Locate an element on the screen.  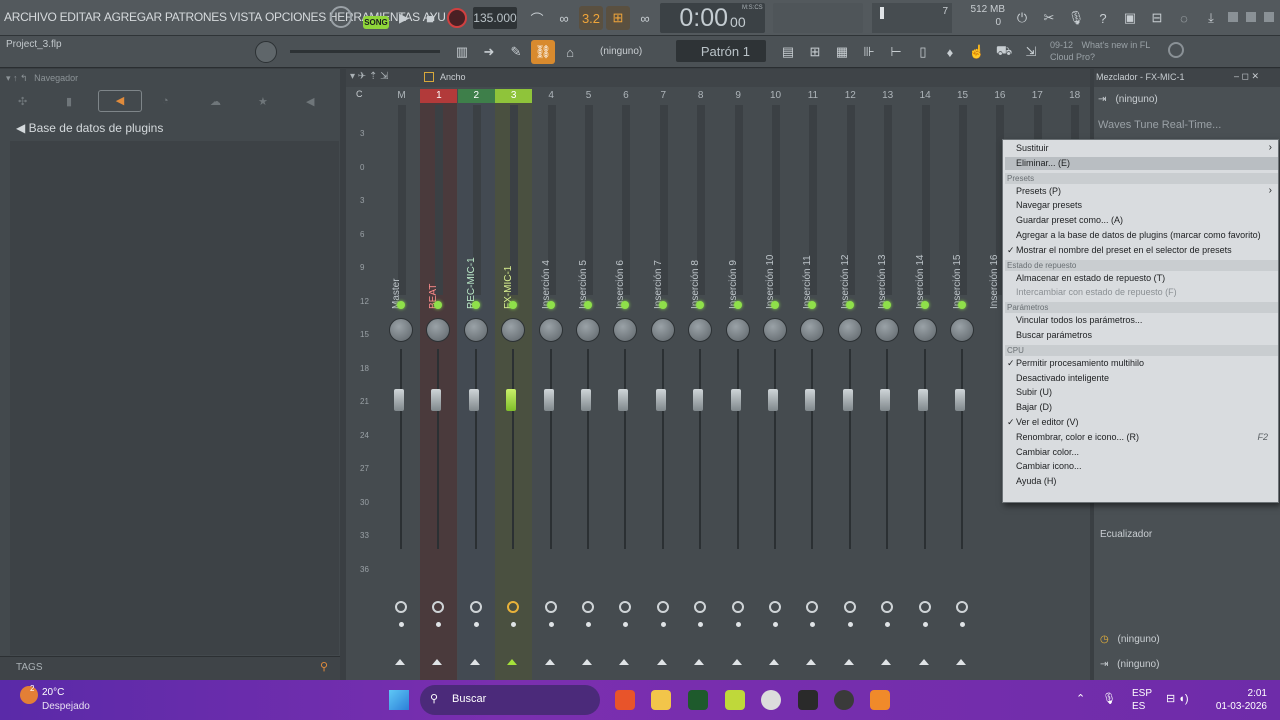
windows-start-icon is located at coordinates (399, 700).